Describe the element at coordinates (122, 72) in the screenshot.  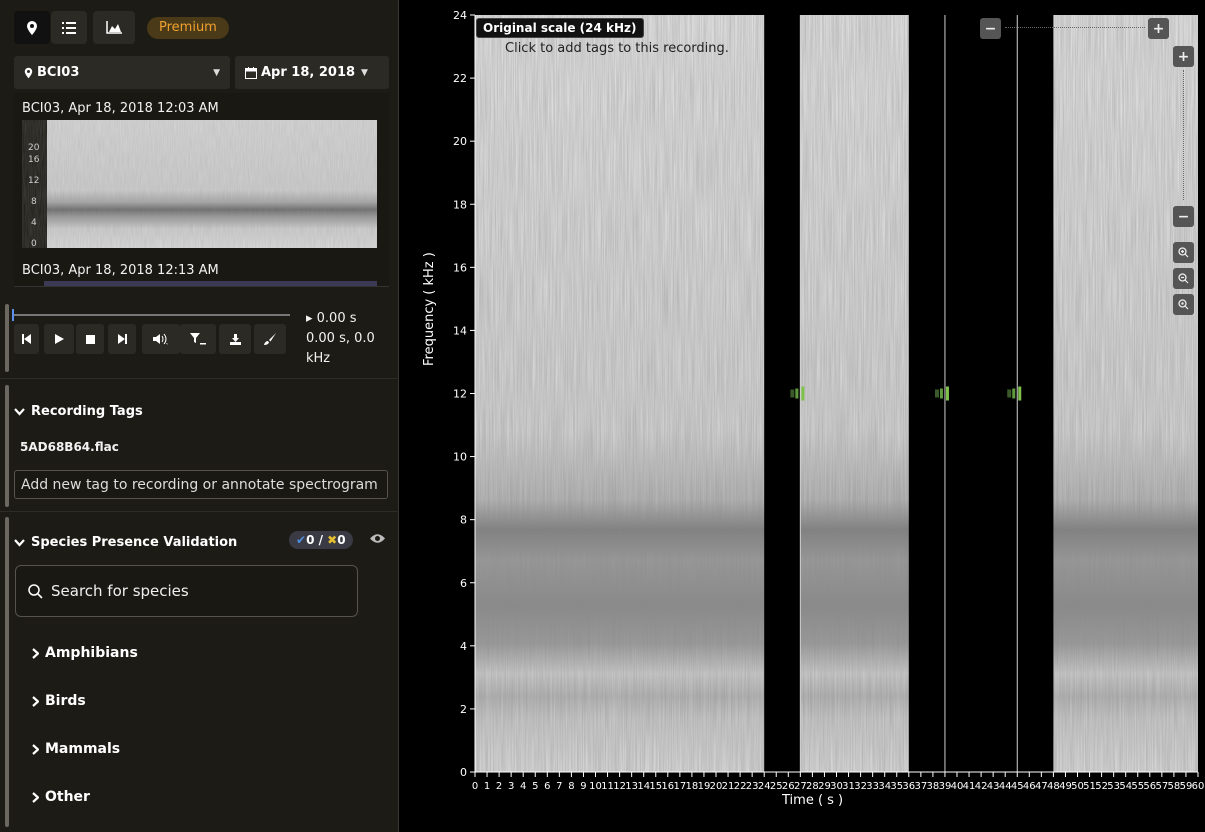
I see `site-select: BCI03 ▼` at that location.